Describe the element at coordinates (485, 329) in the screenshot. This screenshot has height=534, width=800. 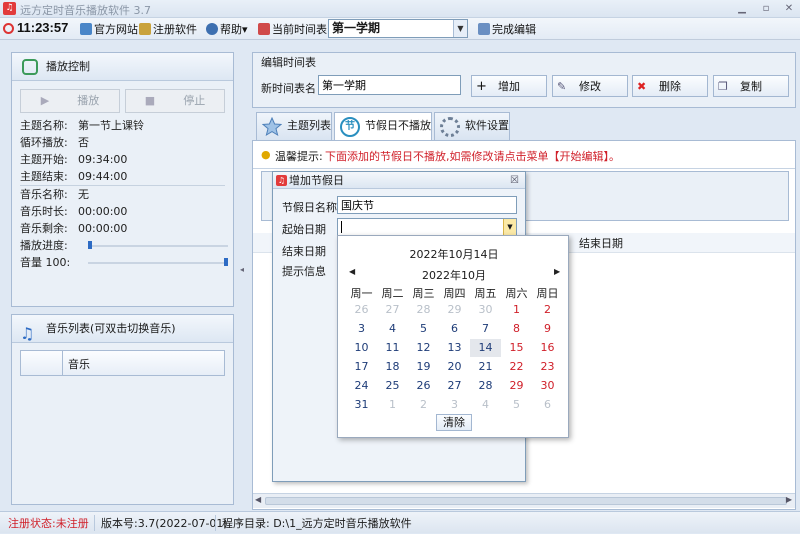
I see `calendar-day: 7` at that location.